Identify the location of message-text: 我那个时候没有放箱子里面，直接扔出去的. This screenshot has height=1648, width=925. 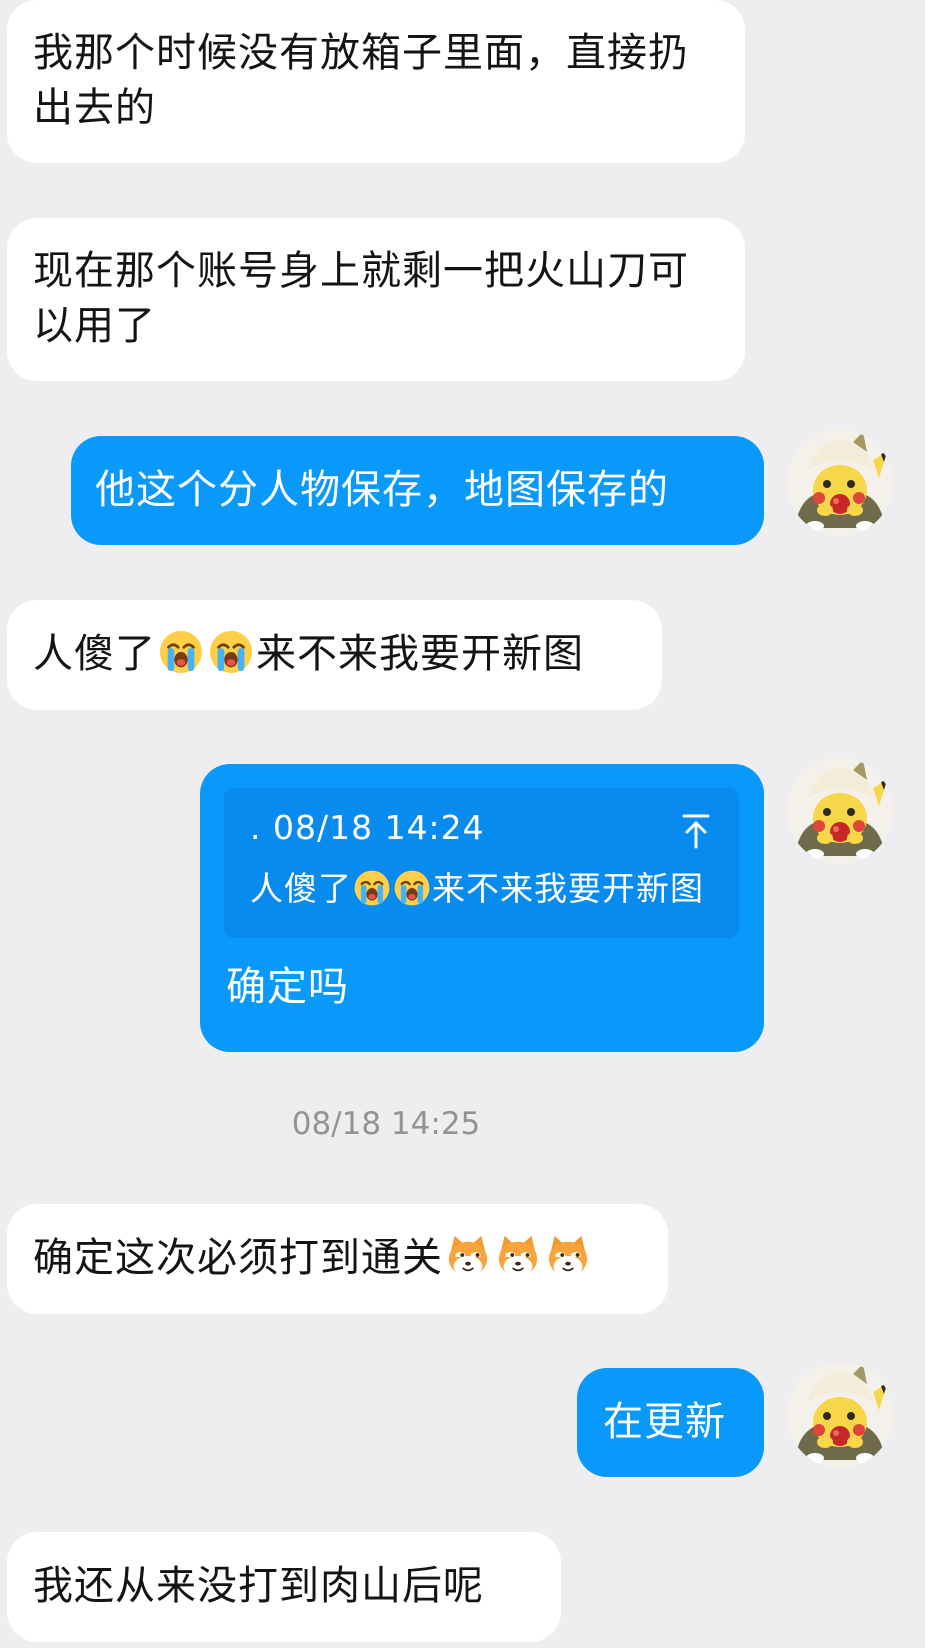
(361, 80).